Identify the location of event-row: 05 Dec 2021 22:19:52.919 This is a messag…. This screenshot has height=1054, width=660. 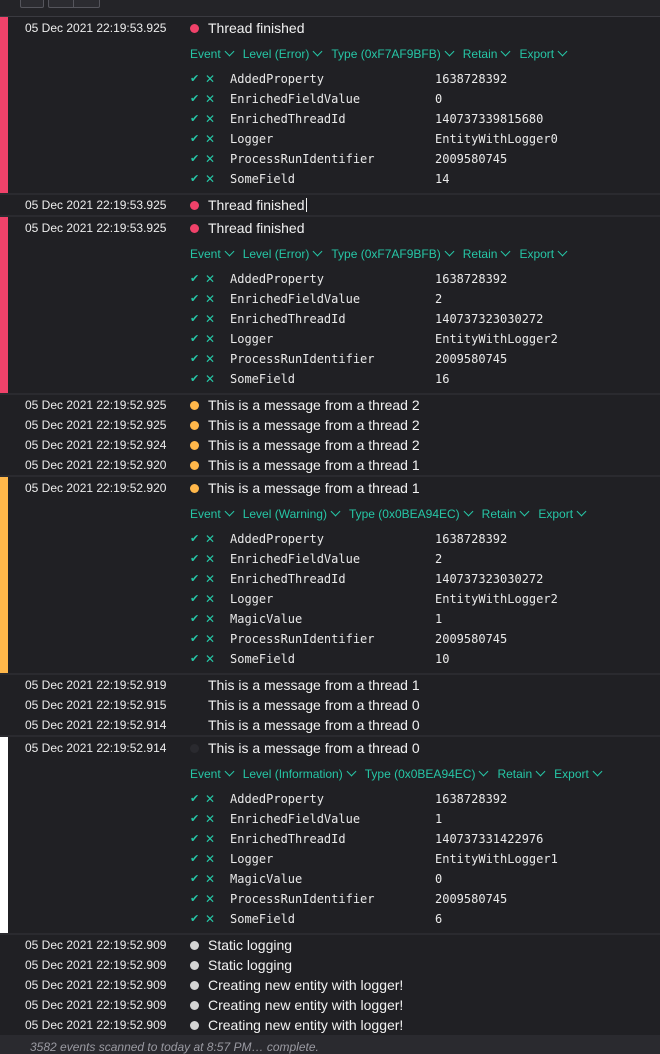
(330, 685).